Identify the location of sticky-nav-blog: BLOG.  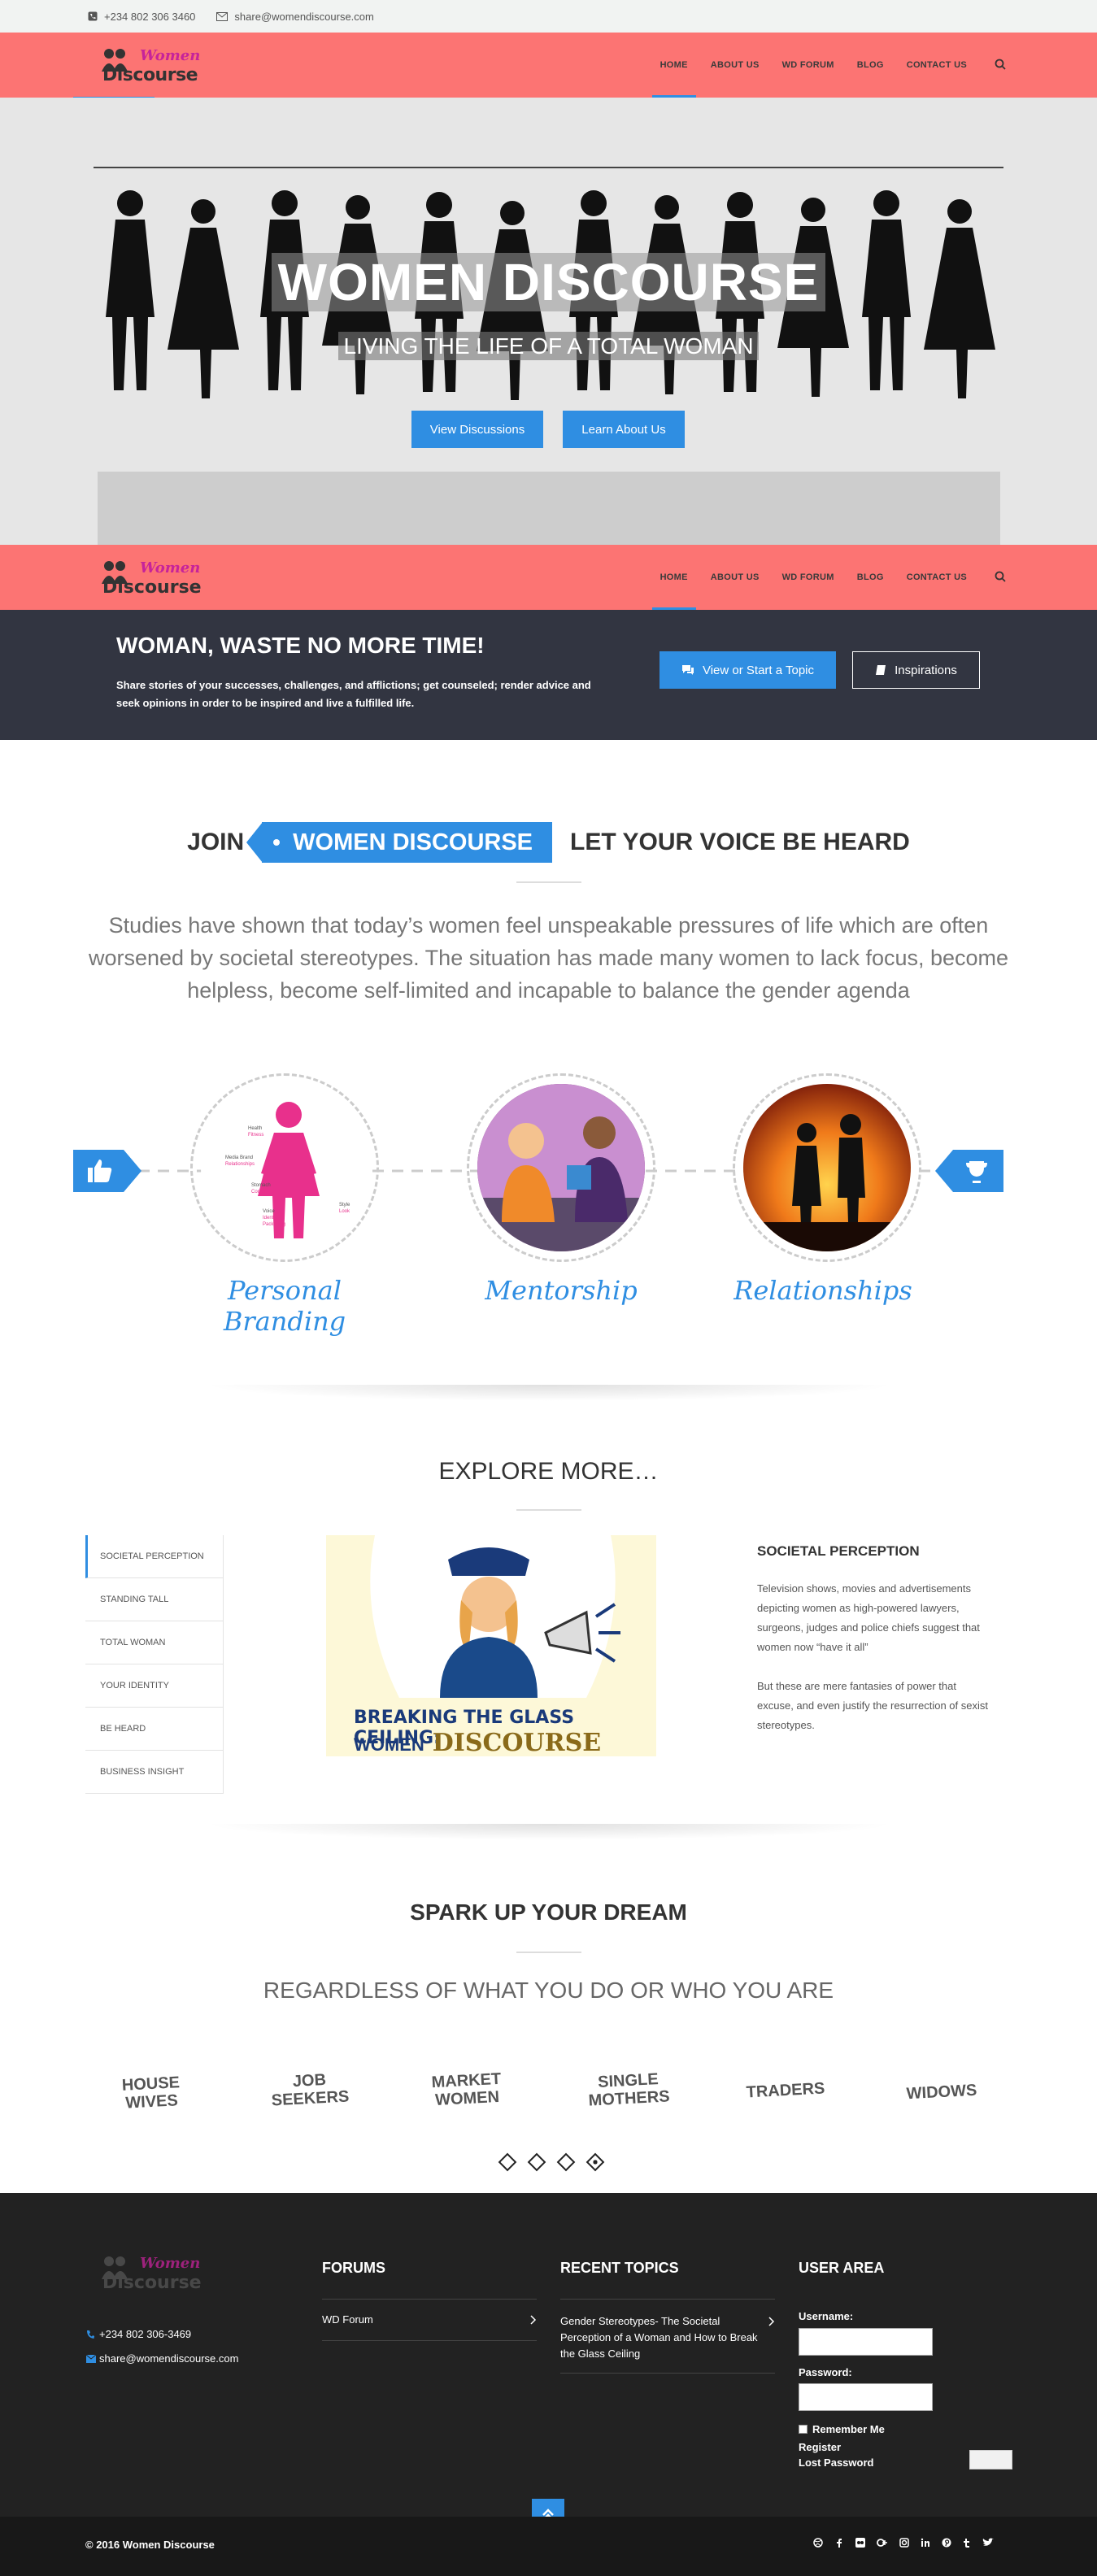
(870, 577).